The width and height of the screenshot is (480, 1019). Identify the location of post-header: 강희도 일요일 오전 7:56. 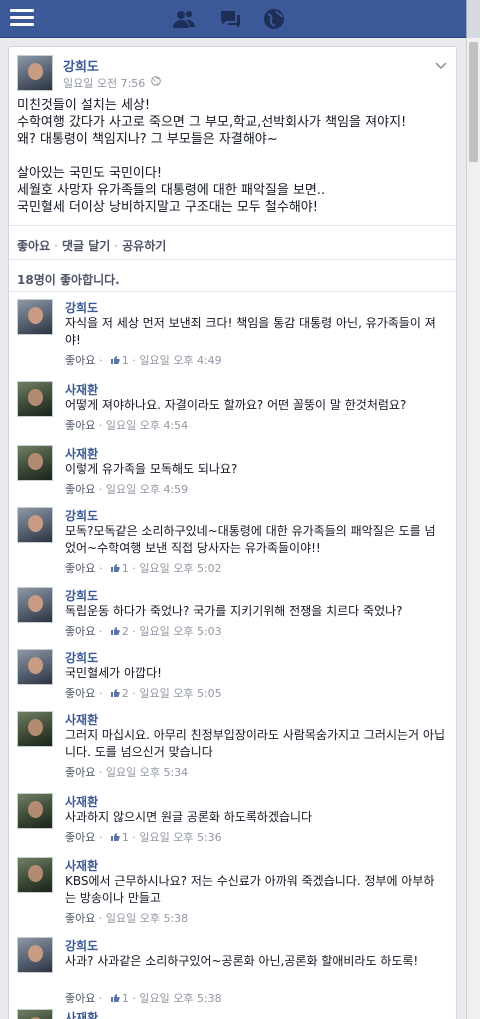
(232, 73).